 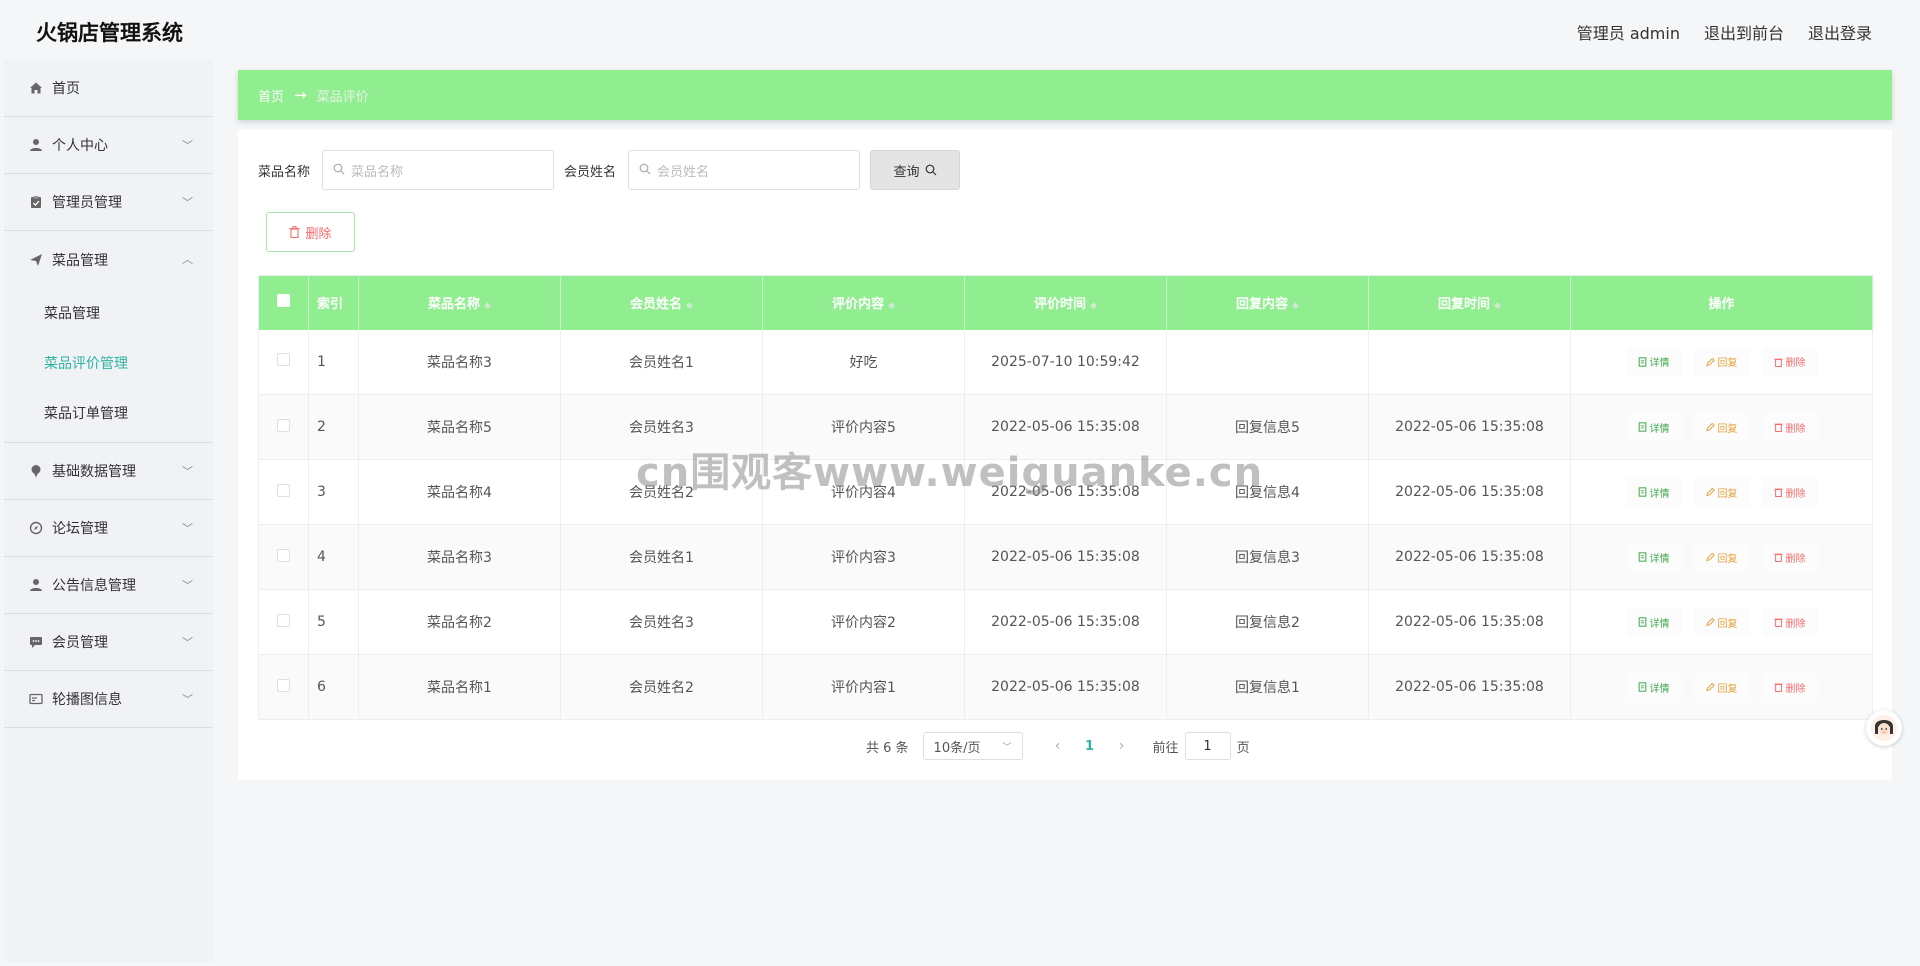 I want to click on sidebar-item-member: 会员管理 ﹀, so click(x=108, y=642).